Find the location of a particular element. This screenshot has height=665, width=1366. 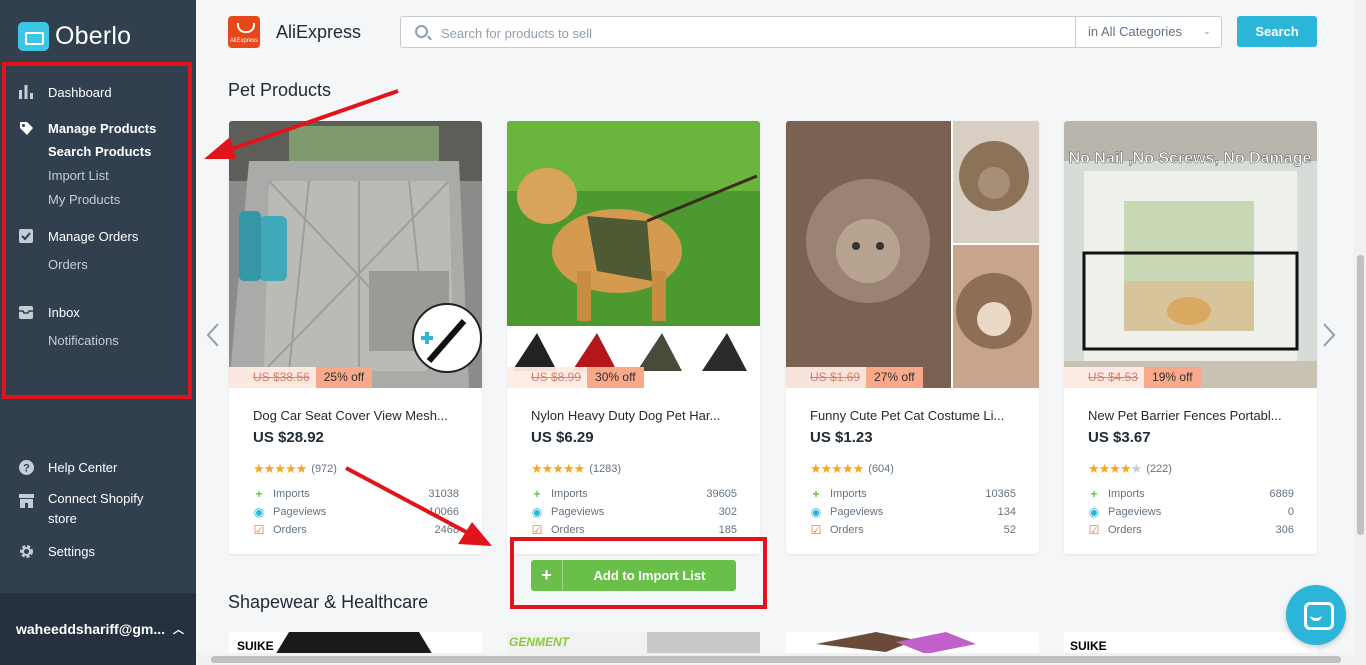

chevron-updown-icon: ⌄ is located at coordinates (1206, 31).